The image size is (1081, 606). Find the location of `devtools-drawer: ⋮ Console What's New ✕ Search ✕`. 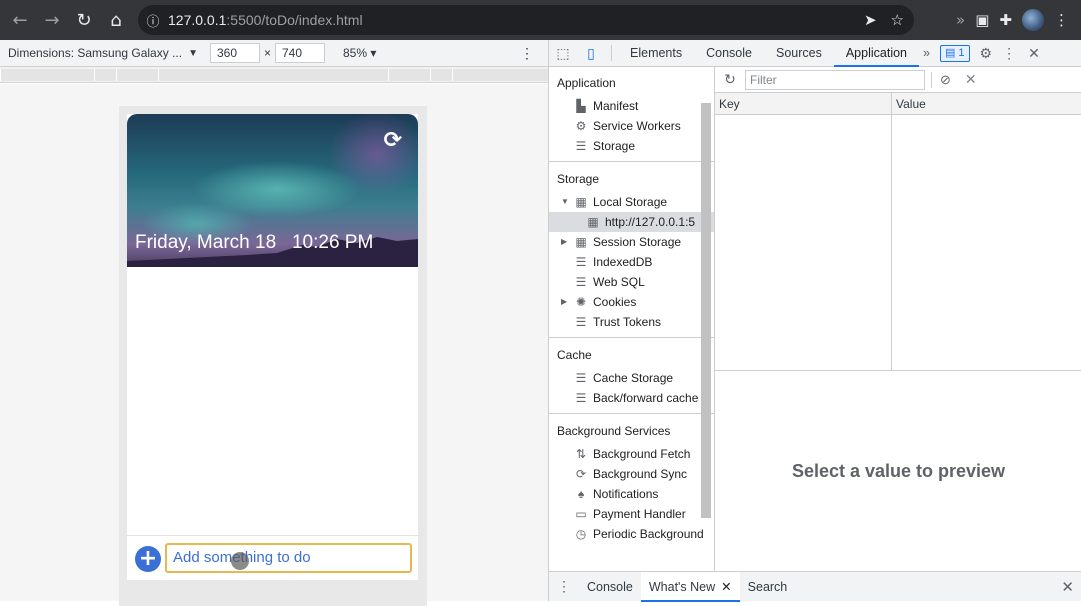

devtools-drawer: ⋮ Console What's New ✕ Search ✕ is located at coordinates (815, 586).